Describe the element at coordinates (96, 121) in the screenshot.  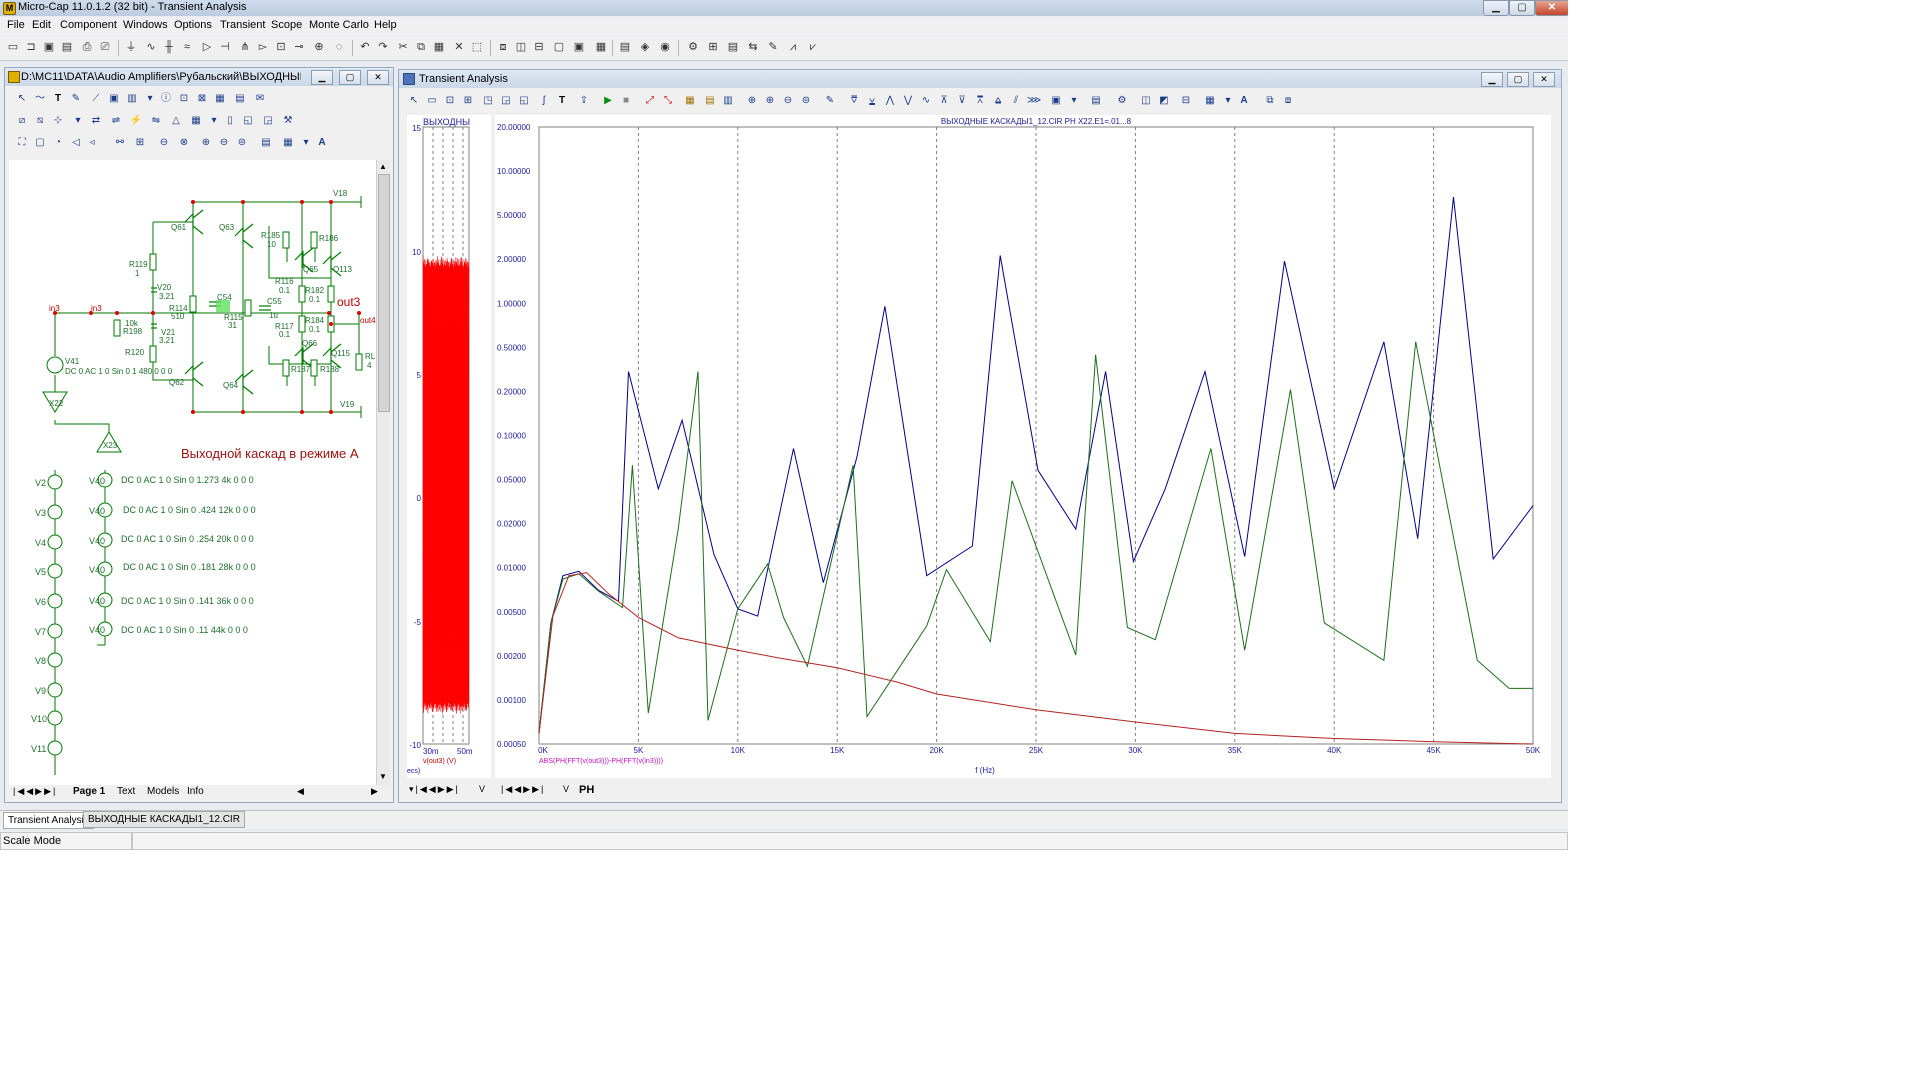
I see `flip-icon: ⇄` at that location.